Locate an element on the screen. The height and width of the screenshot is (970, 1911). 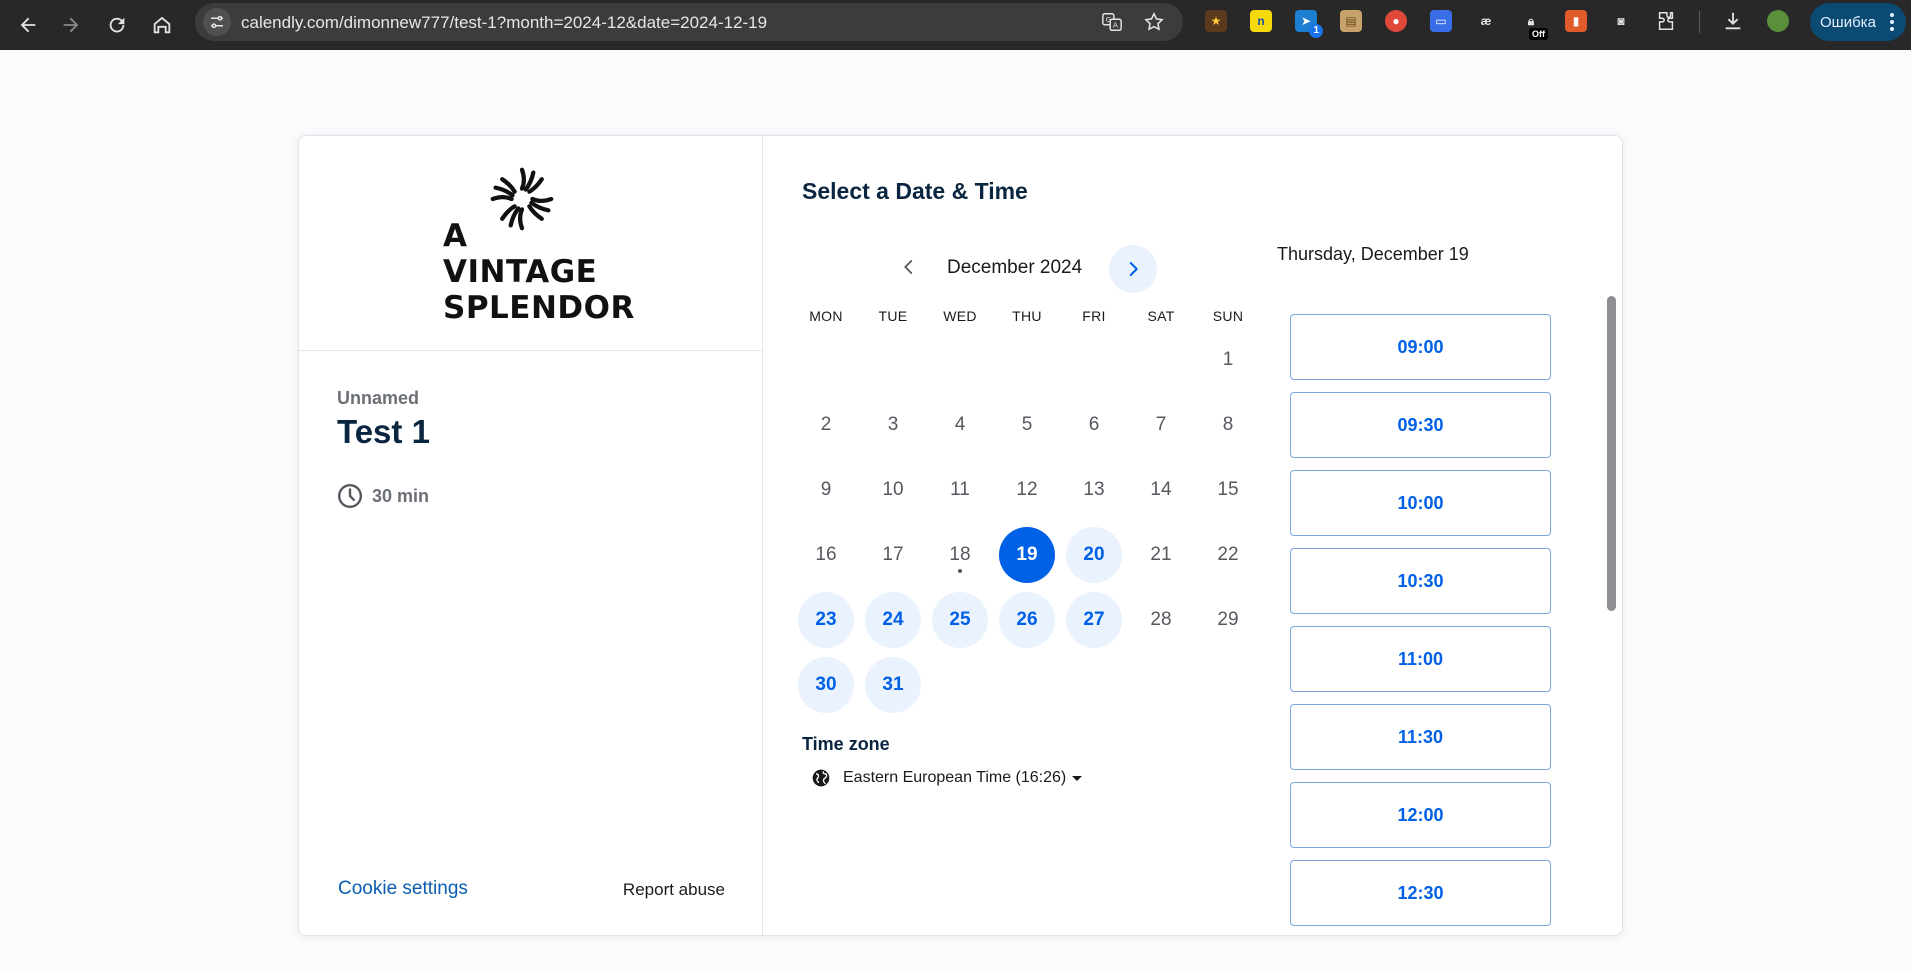
event-duration: 30 min is located at coordinates (383, 496).